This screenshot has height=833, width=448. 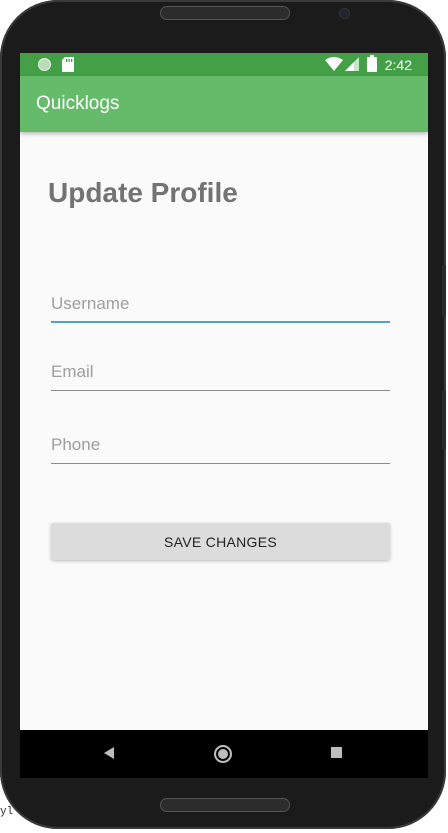 I want to click on power-button, so click(x=444, y=420).